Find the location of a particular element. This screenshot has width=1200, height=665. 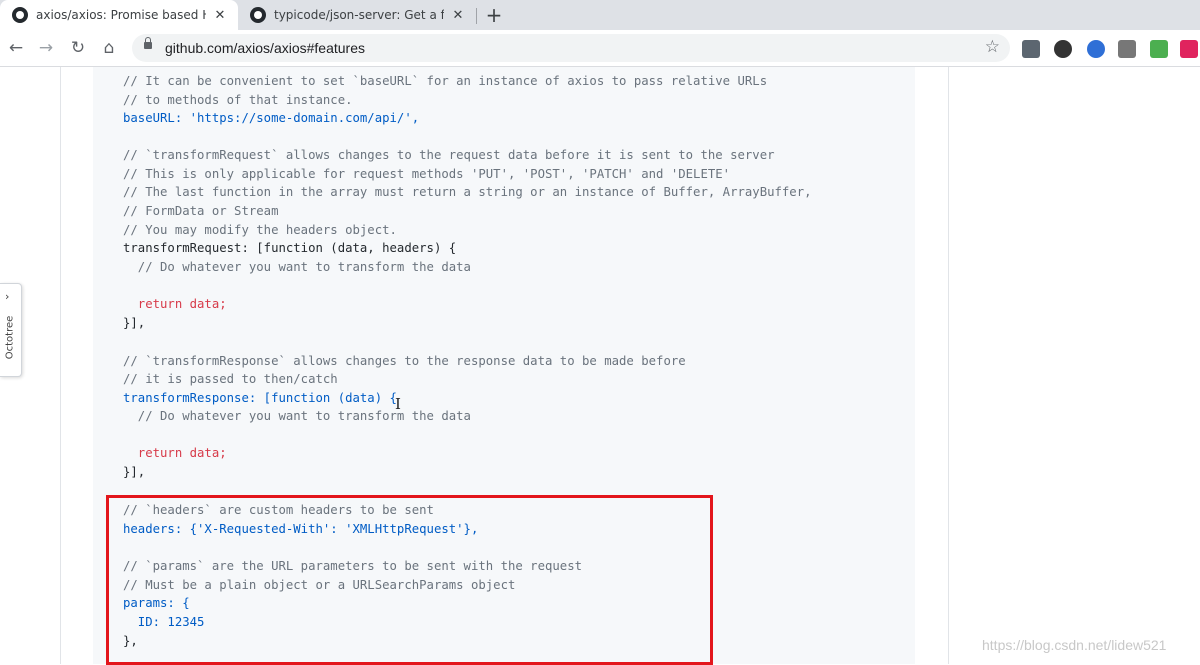

url-text: github.com/axios/axios#features is located at coordinates (265, 48).